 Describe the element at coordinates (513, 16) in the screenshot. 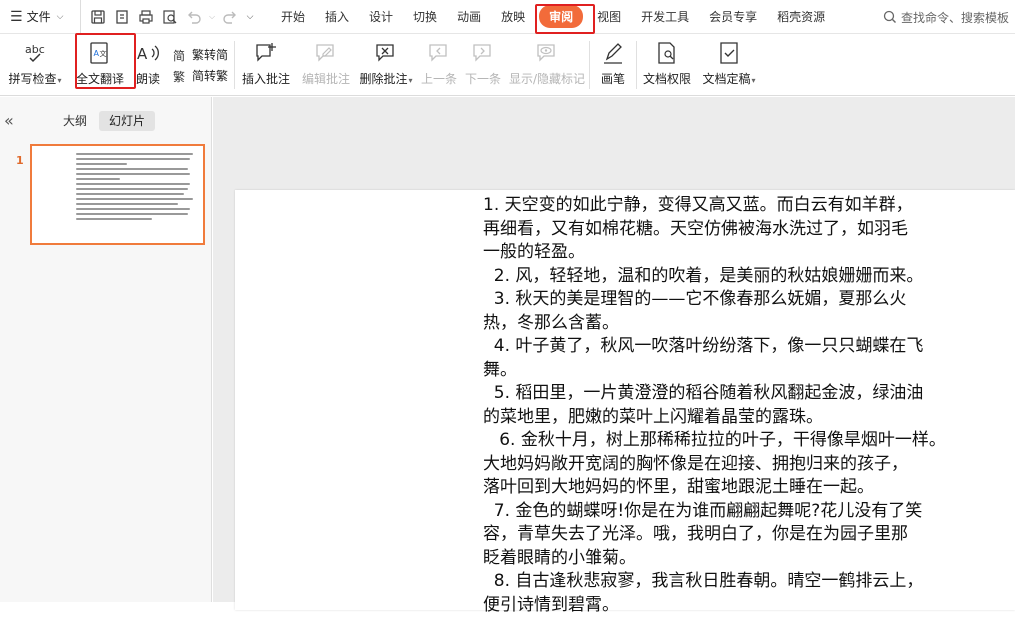

I see `tab-slideshow: 放映` at that location.